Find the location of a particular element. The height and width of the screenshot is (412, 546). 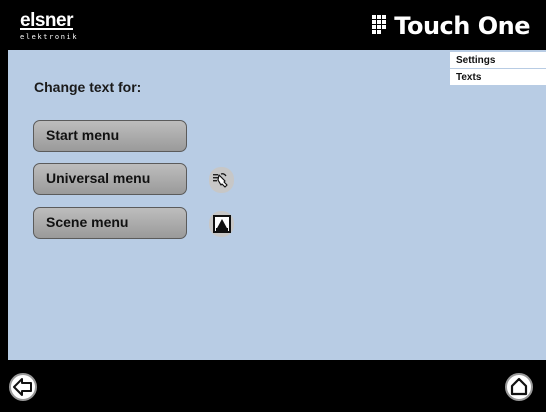

scene-icon is located at coordinates (221, 224).